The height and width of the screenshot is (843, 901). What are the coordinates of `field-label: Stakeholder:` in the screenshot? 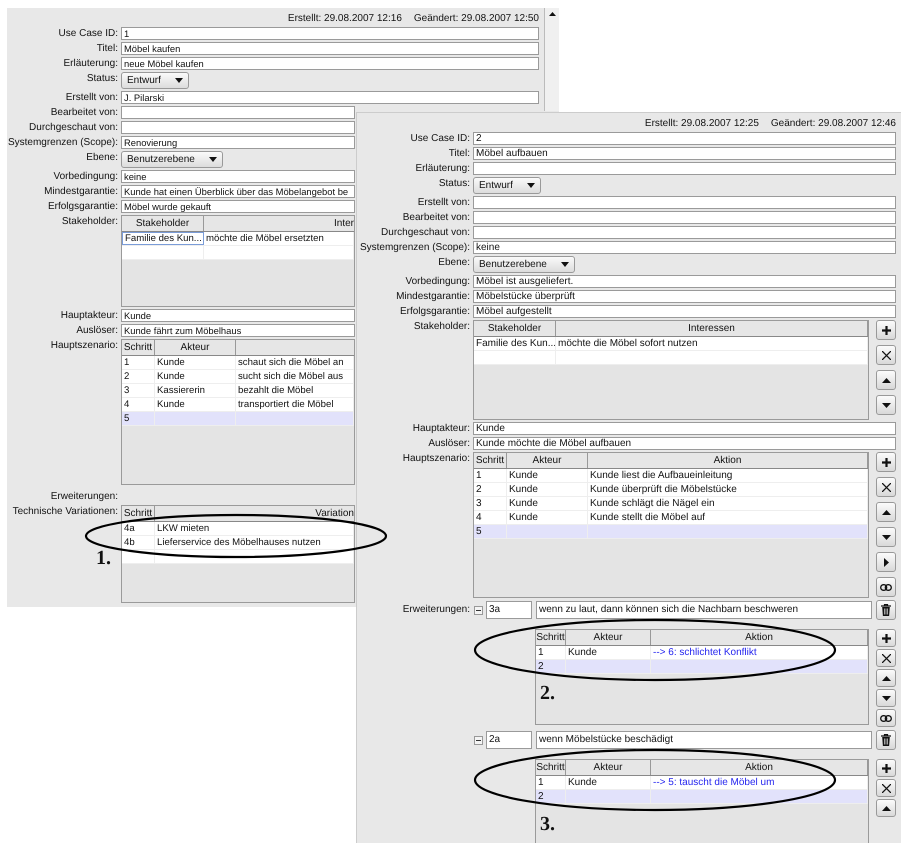 It's located at (89, 221).